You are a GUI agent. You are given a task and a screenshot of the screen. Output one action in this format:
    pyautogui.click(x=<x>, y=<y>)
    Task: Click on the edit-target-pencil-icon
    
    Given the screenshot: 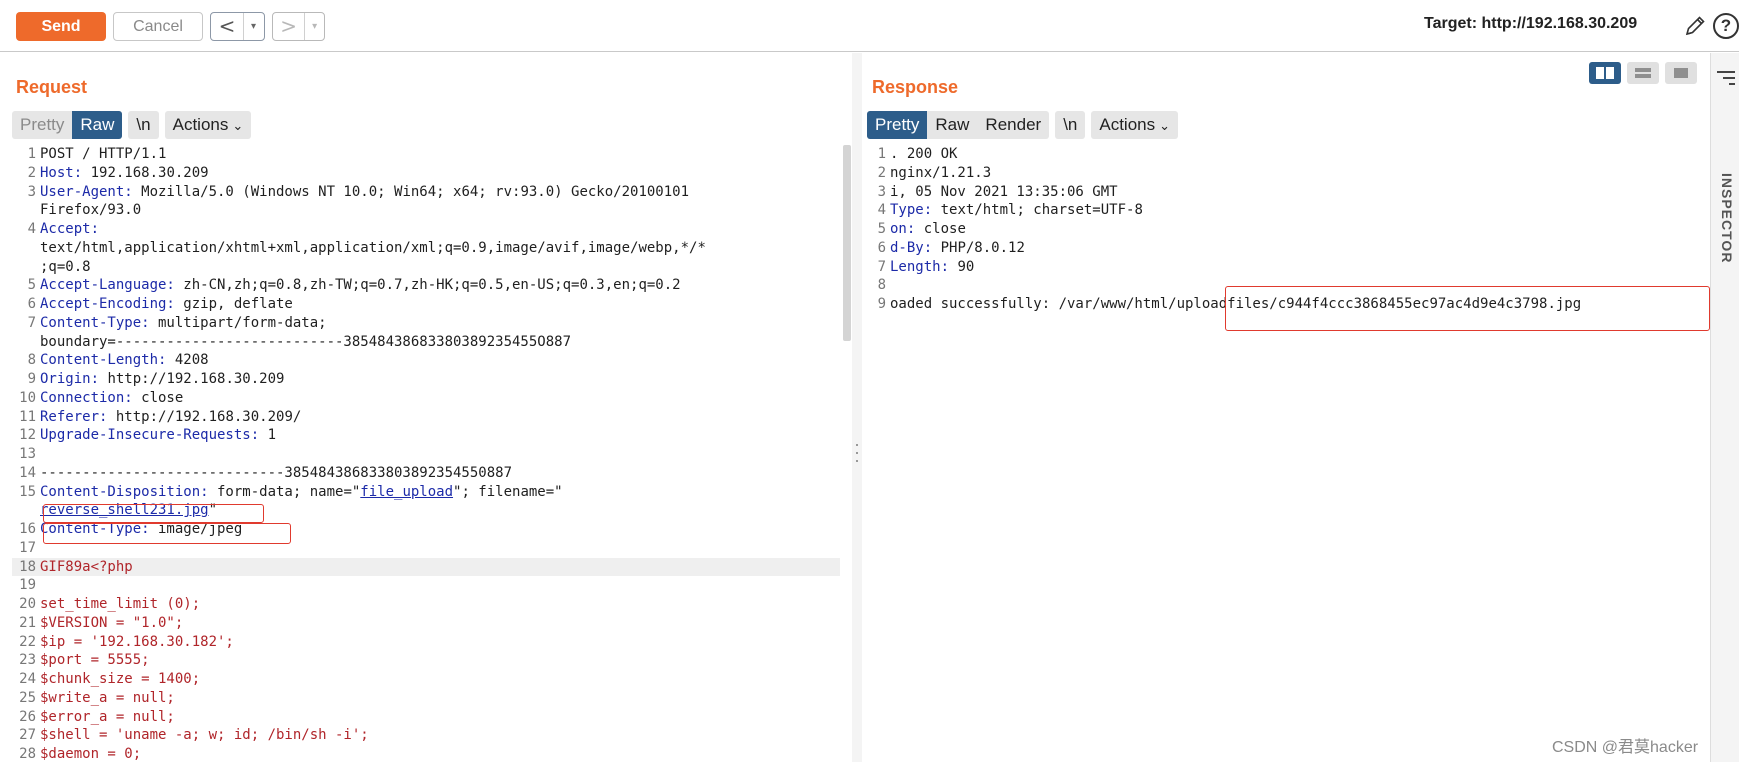 What is the action you would take?
    pyautogui.click(x=1695, y=26)
    